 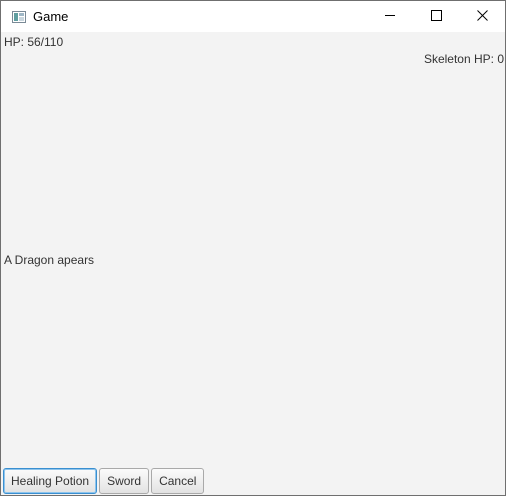 What do you see at coordinates (463, 59) in the screenshot?
I see `enemy-hp-label: Skeleton HP: 0` at bounding box center [463, 59].